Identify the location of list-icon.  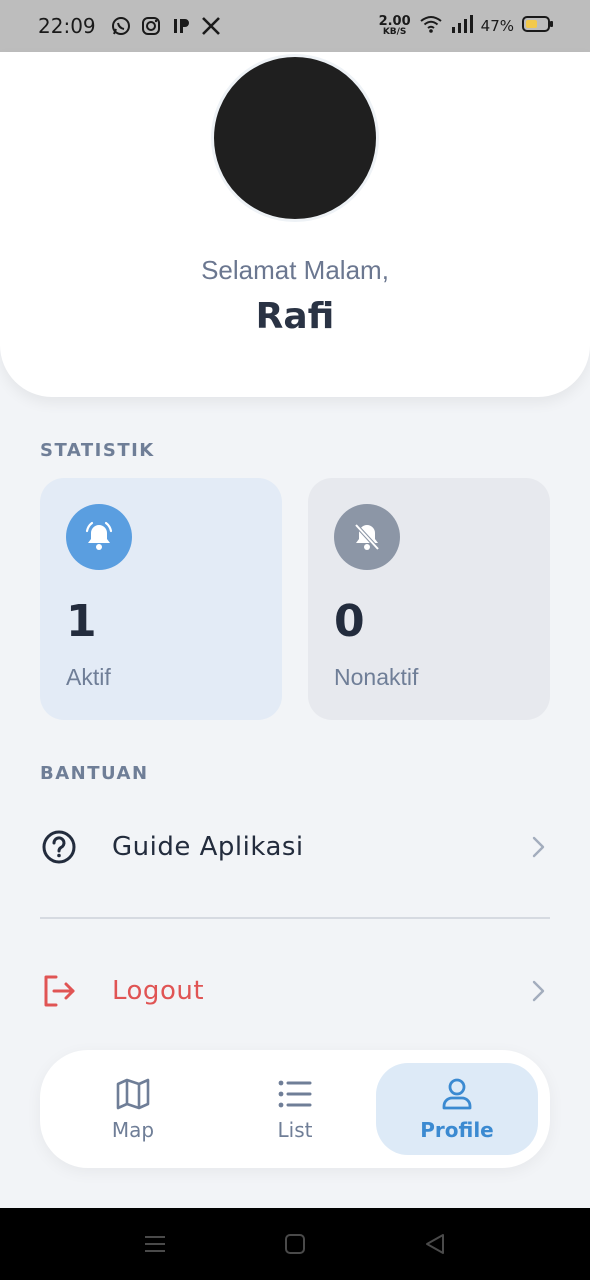
(295, 1094).